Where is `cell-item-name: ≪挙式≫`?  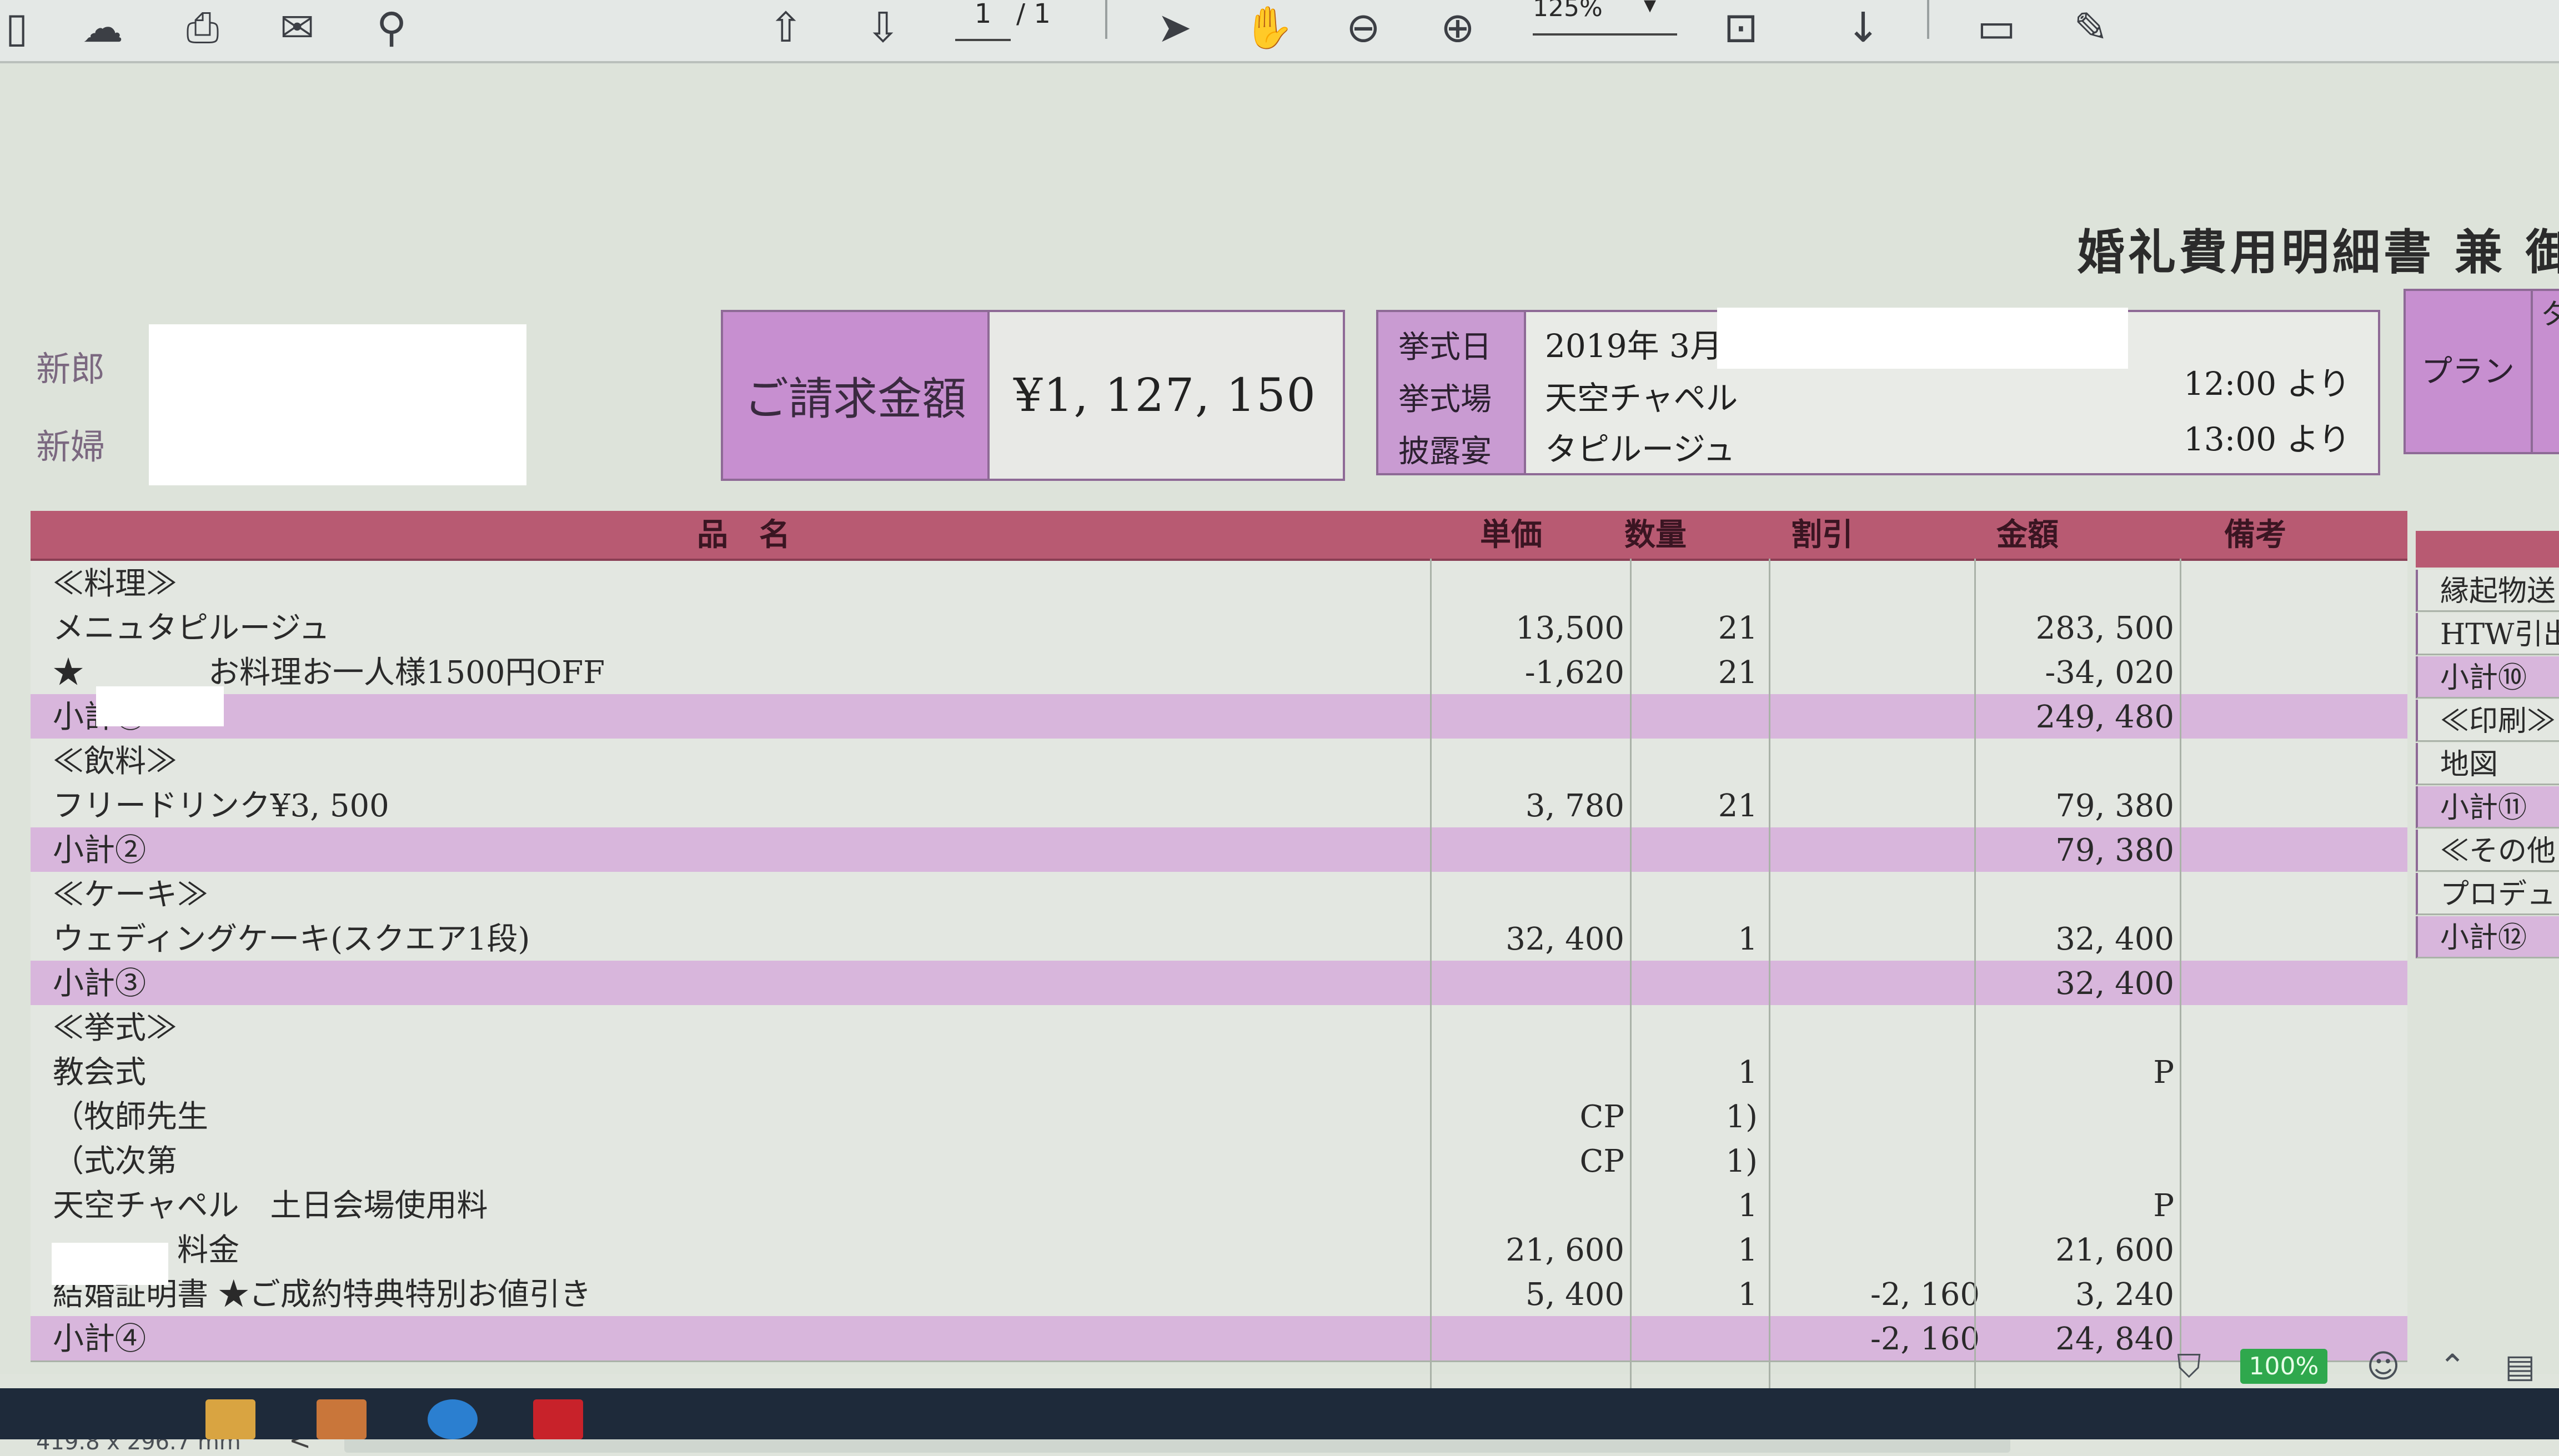
cell-item-name: ≪挙式≫ is located at coordinates (115, 1028).